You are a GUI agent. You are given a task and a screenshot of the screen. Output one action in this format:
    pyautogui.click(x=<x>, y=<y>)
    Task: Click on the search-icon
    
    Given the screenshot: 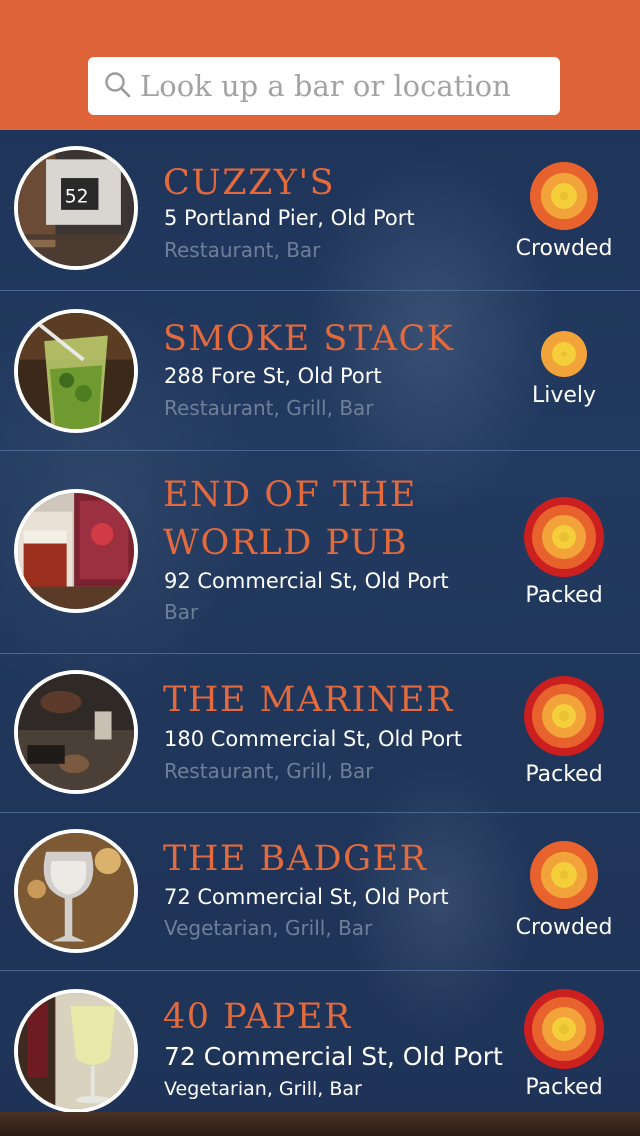 What is the action you would take?
    pyautogui.click(x=118, y=85)
    